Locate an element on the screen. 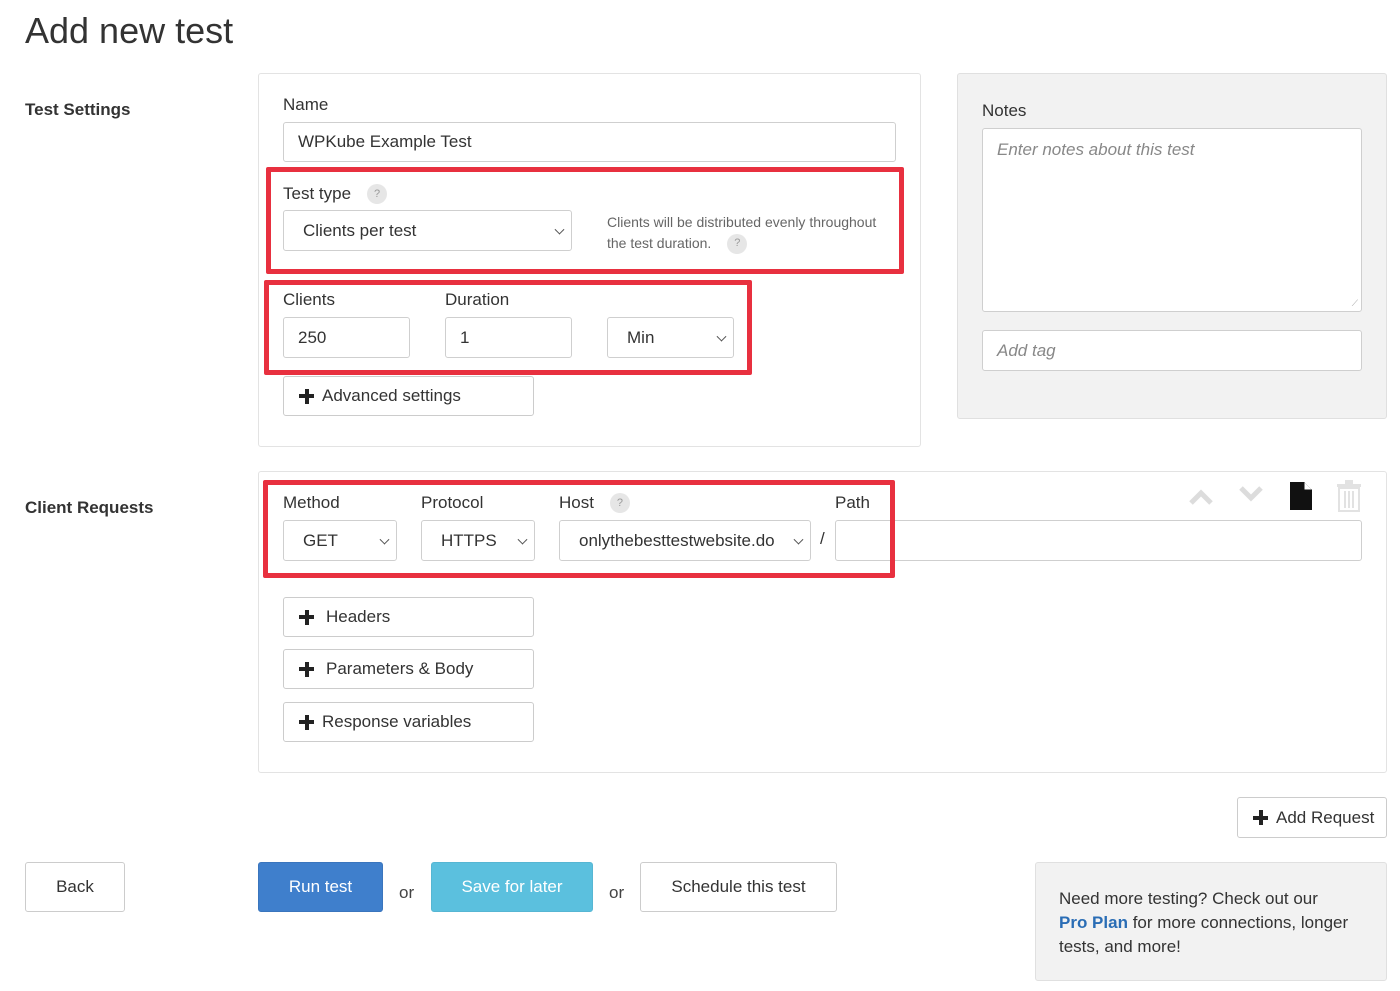  notes-textarea: Enter notes about this test ⟋ is located at coordinates (1172, 220).